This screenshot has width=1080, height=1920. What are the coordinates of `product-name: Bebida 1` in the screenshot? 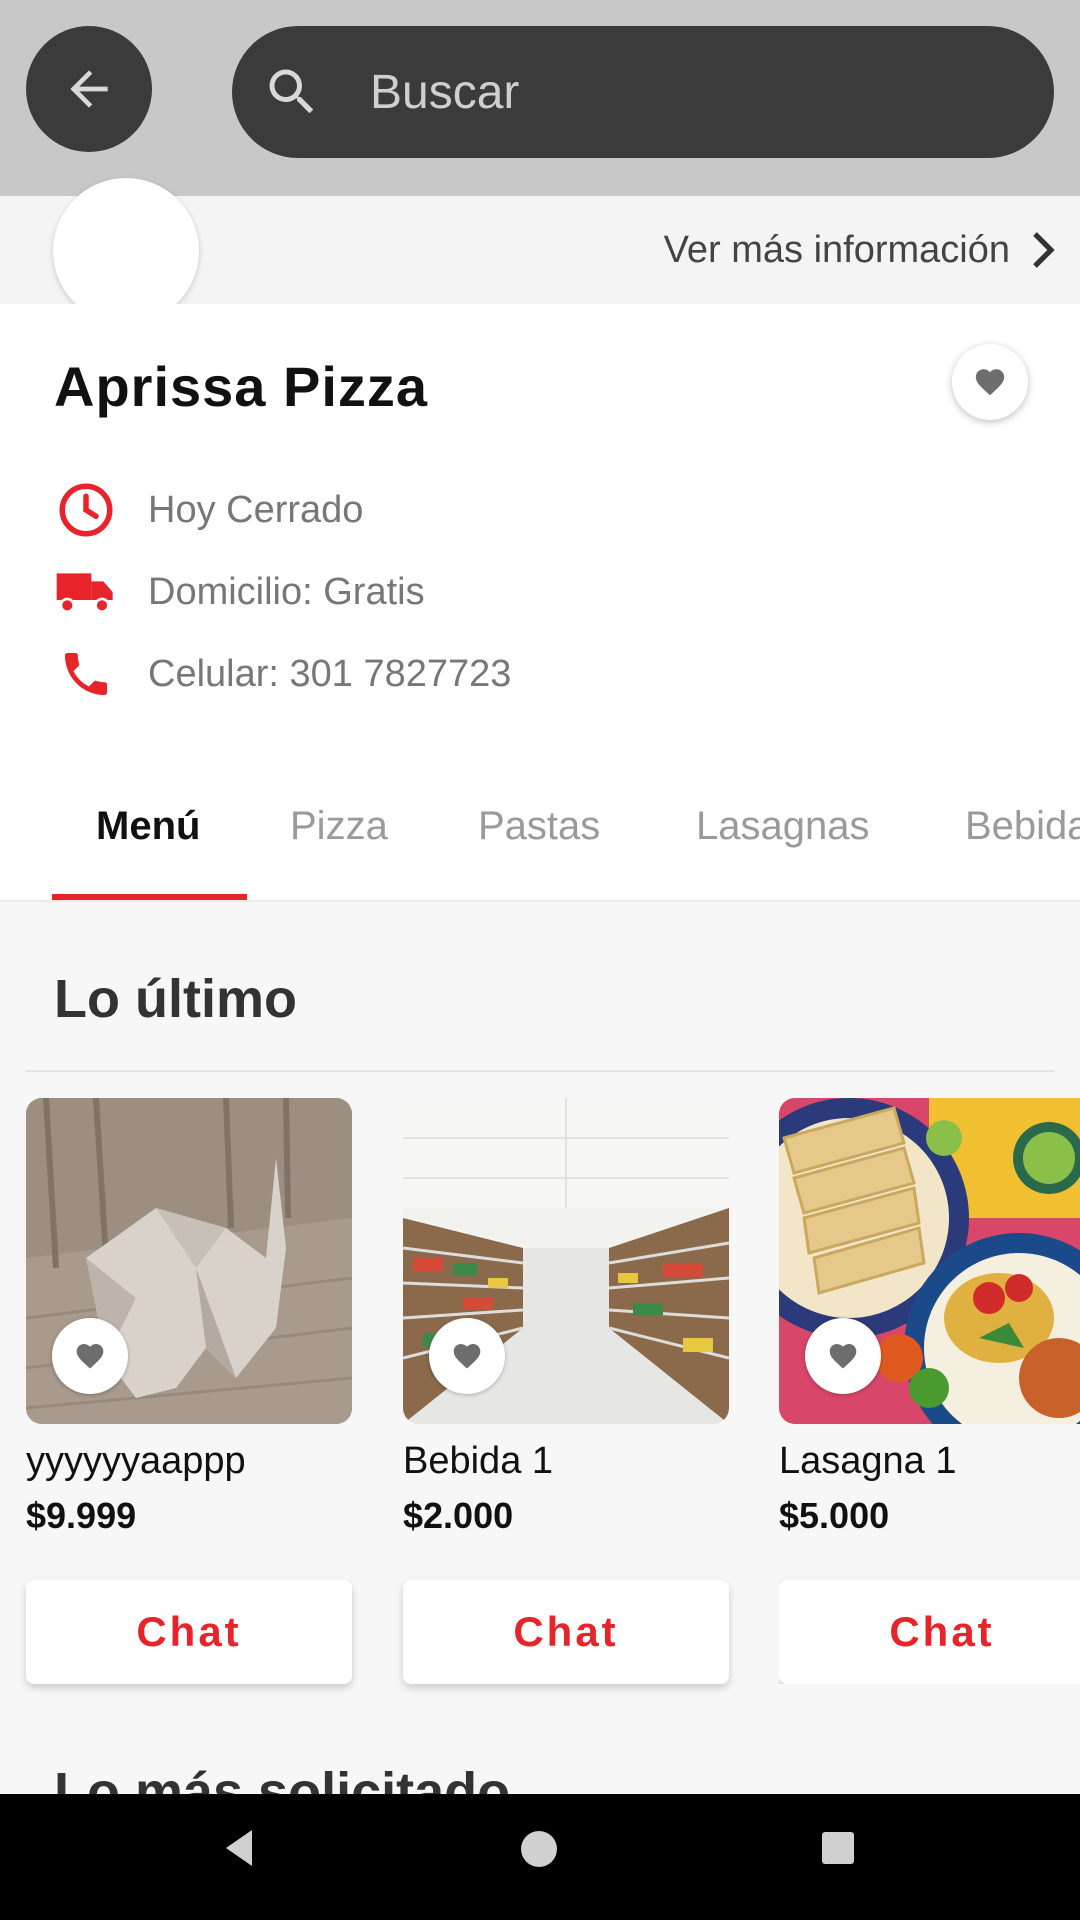 It's located at (478, 1461).